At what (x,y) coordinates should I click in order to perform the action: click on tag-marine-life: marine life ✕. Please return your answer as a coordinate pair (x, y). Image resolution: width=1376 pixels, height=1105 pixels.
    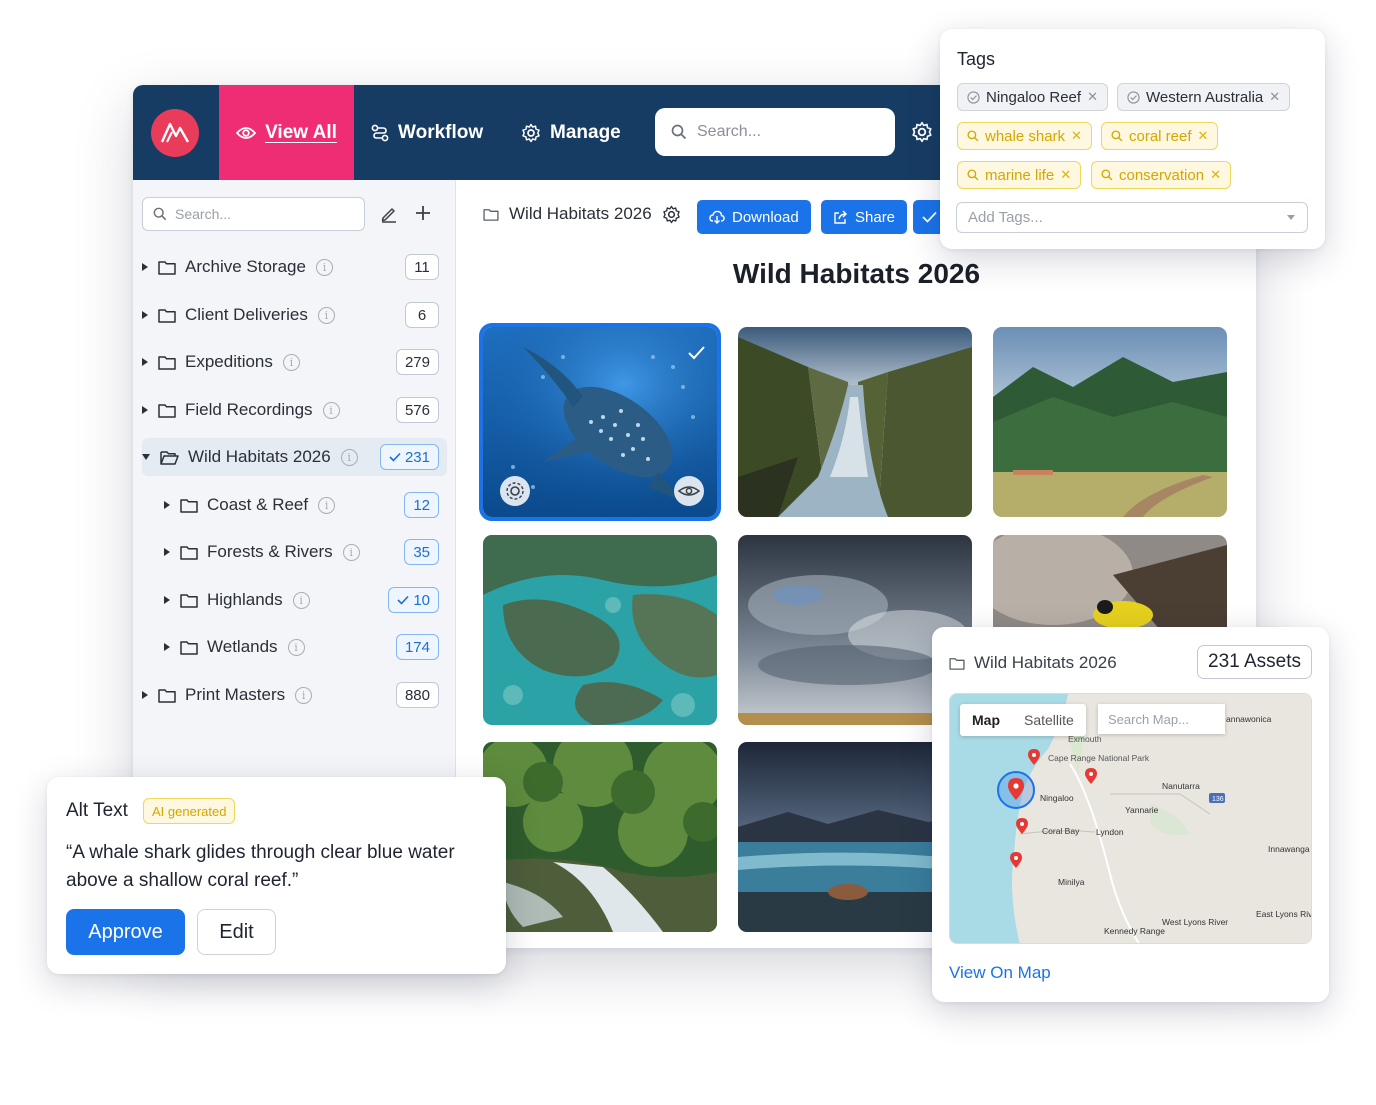
    Looking at the image, I should click on (1019, 175).